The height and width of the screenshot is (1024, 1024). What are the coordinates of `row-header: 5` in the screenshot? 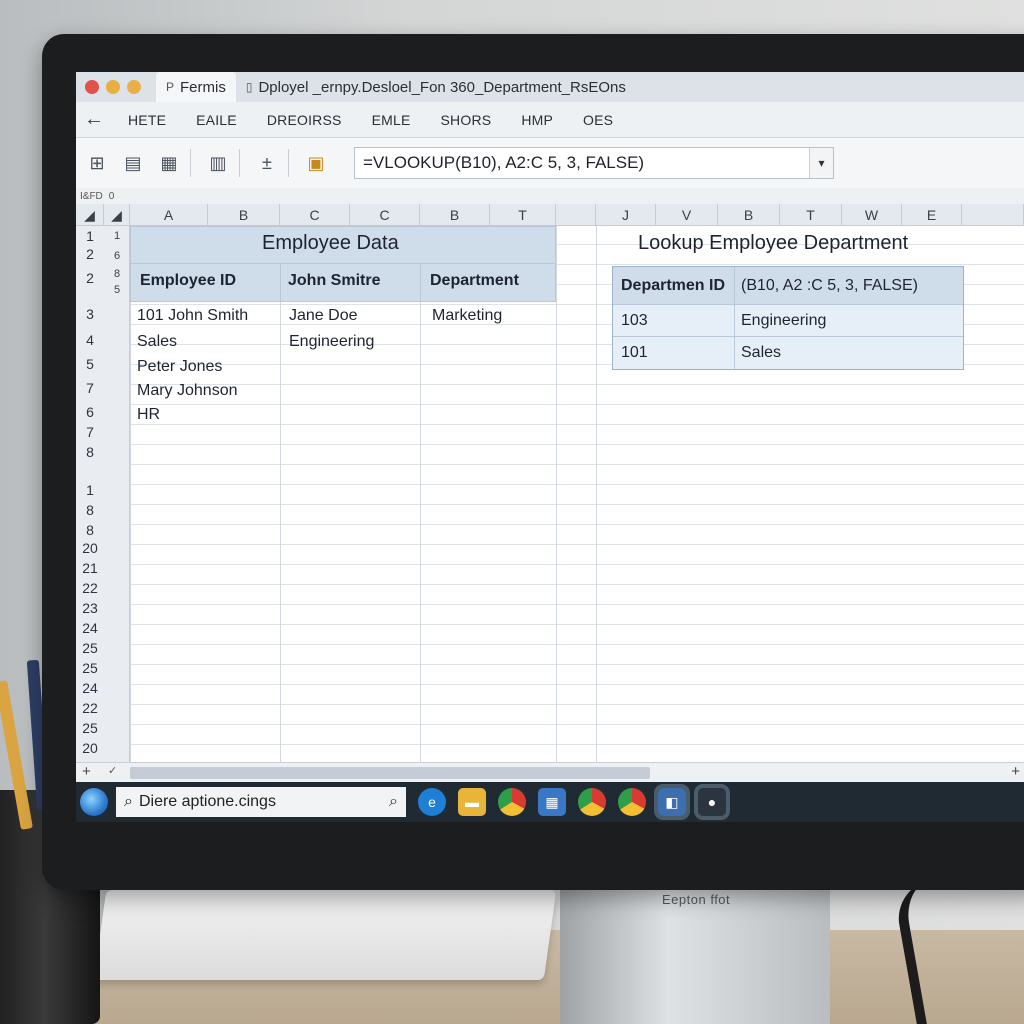 It's located at (90, 364).